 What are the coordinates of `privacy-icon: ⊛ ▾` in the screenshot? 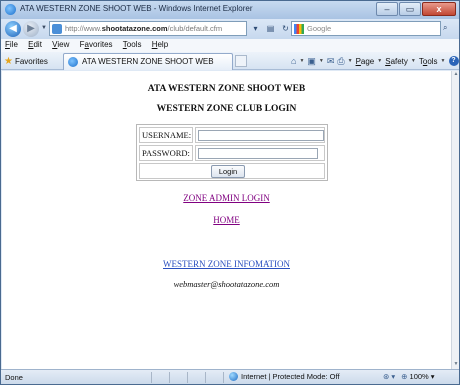 It's located at (389, 376).